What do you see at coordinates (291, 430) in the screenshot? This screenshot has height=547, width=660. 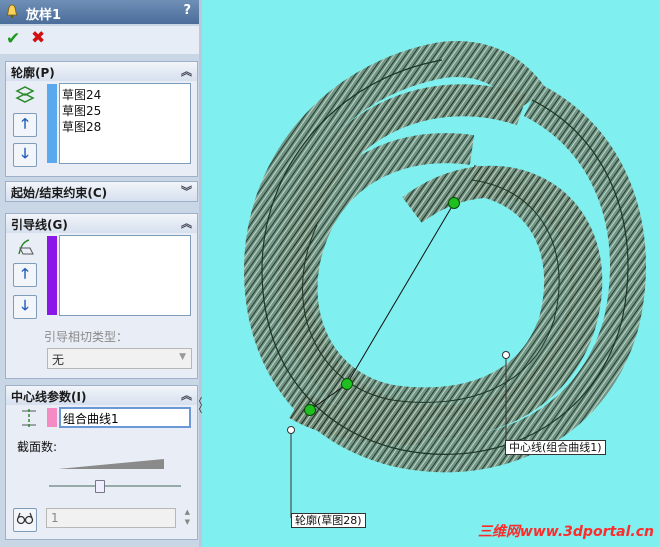 I see `profile-anchor` at bounding box center [291, 430].